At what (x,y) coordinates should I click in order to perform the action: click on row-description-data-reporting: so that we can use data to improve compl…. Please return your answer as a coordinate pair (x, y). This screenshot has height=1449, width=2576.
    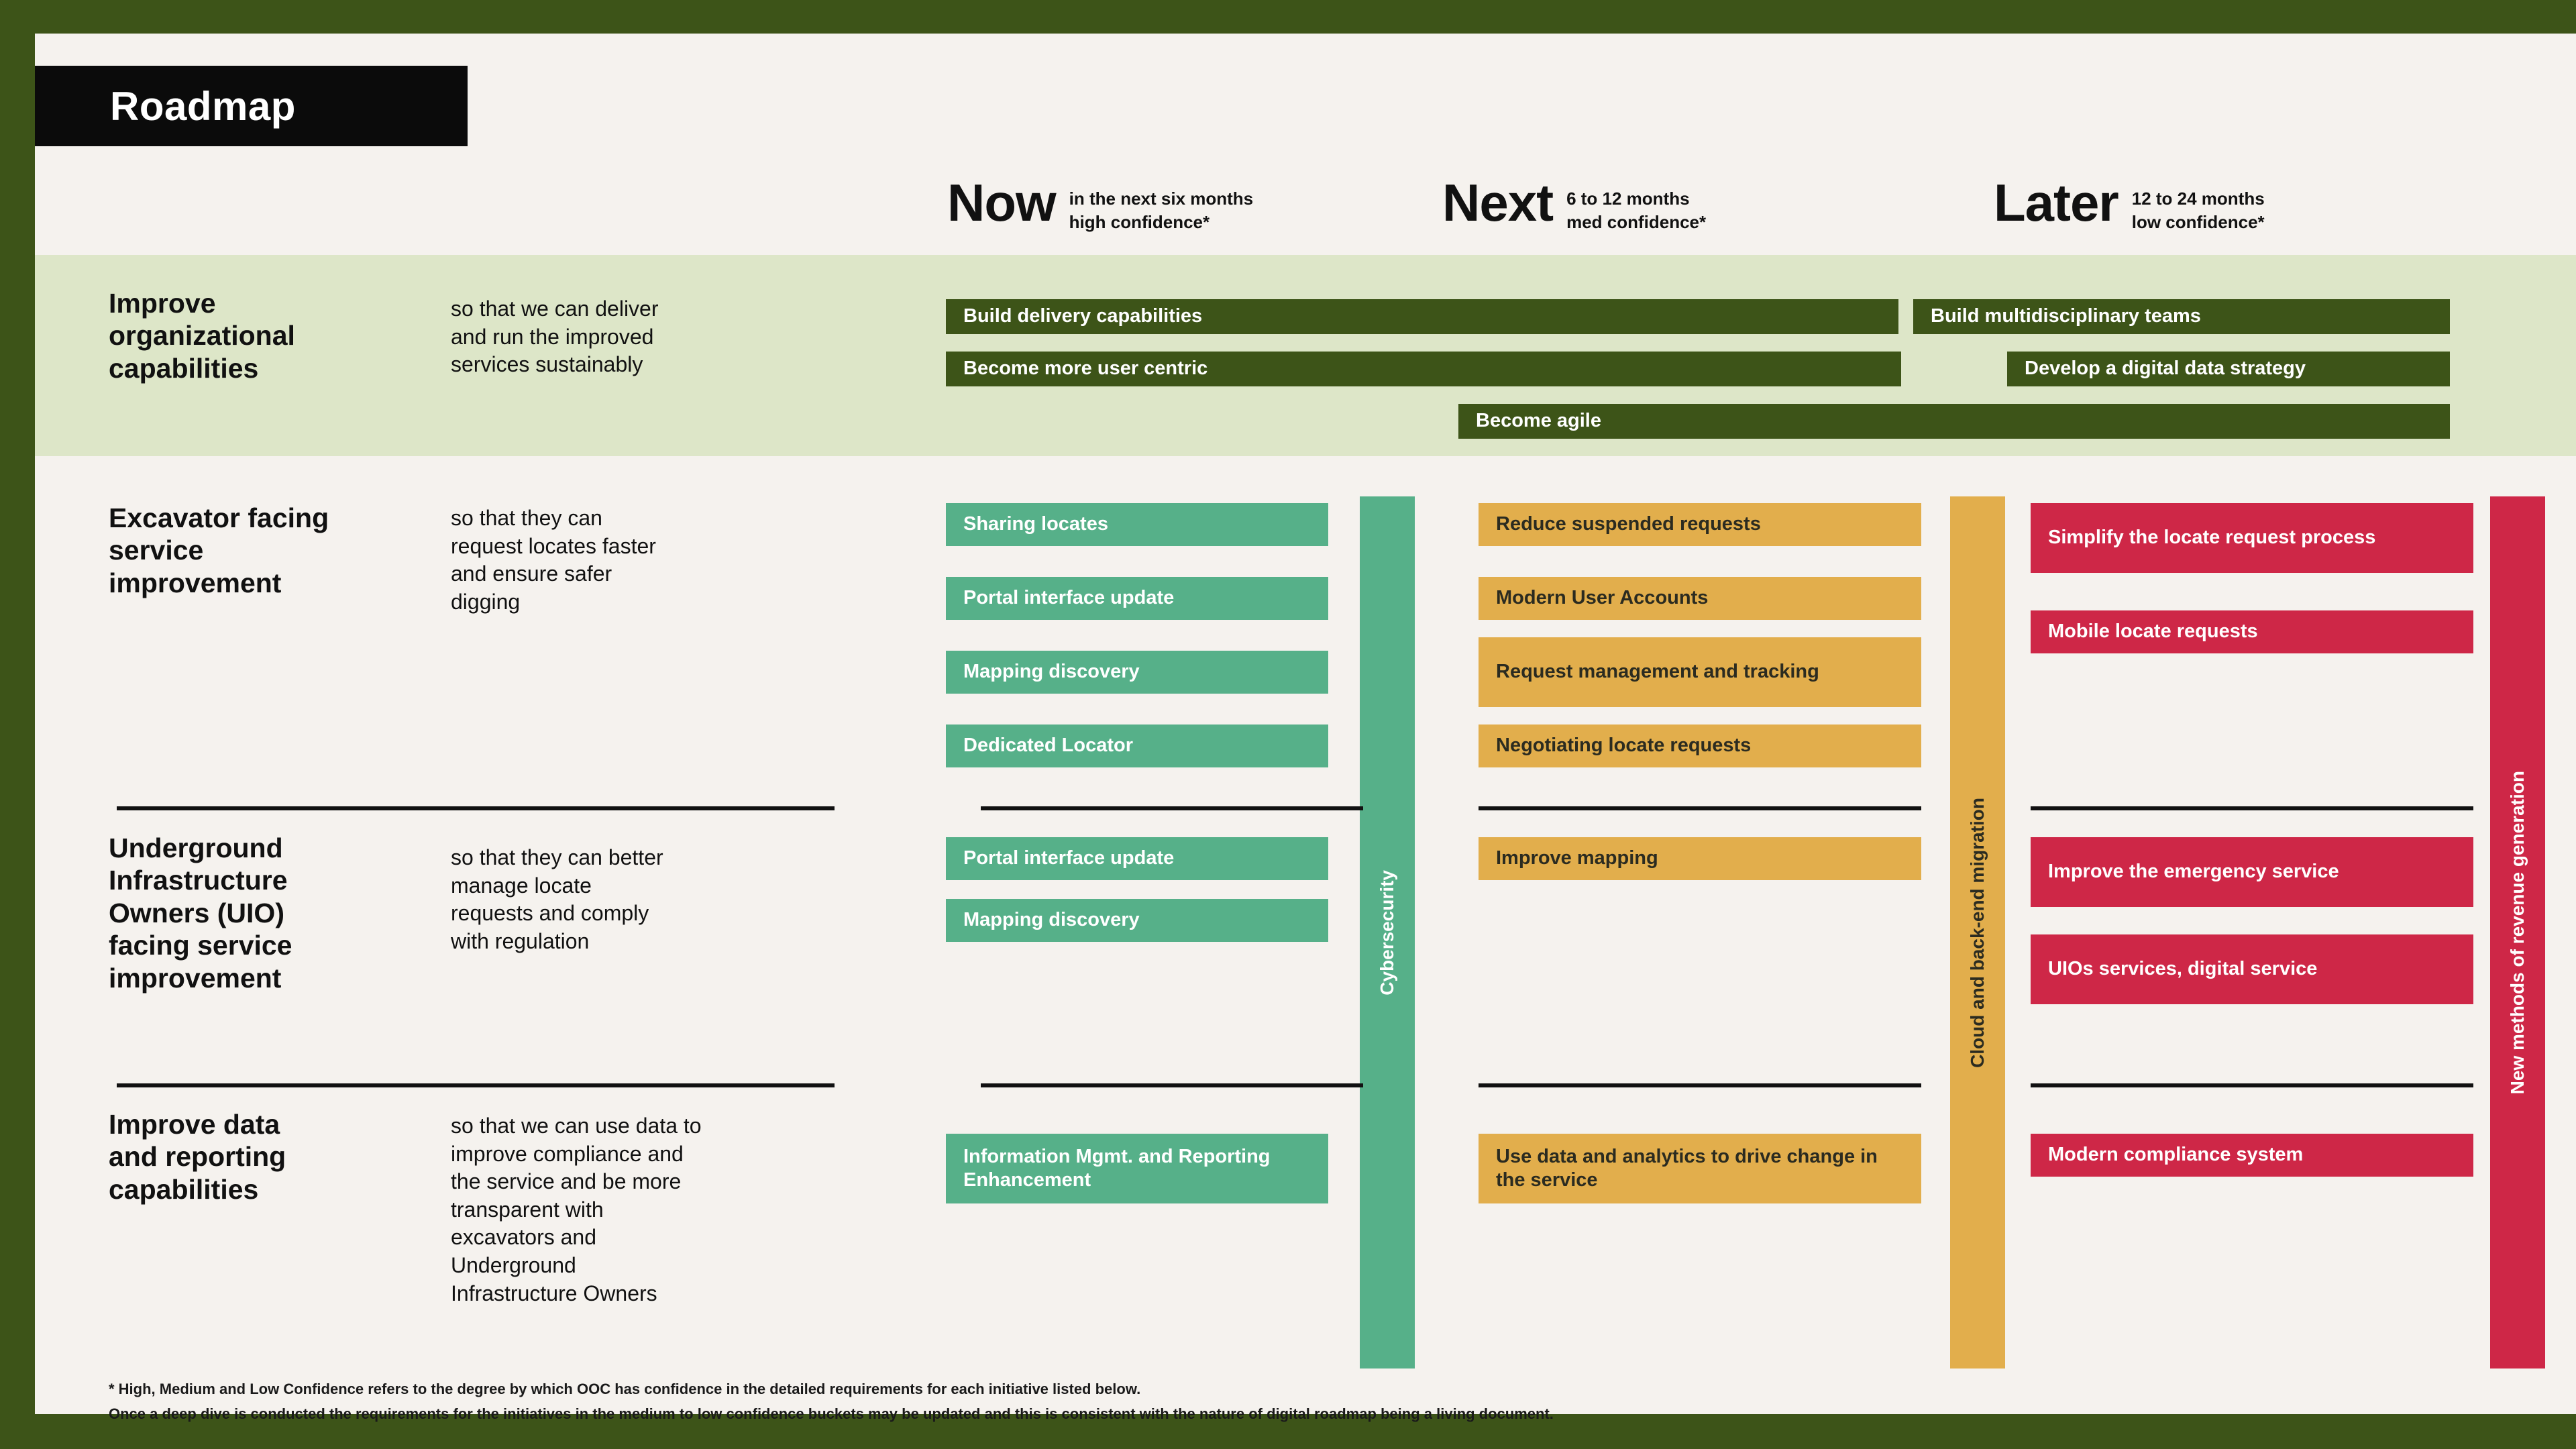
    Looking at the image, I should click on (576, 1209).